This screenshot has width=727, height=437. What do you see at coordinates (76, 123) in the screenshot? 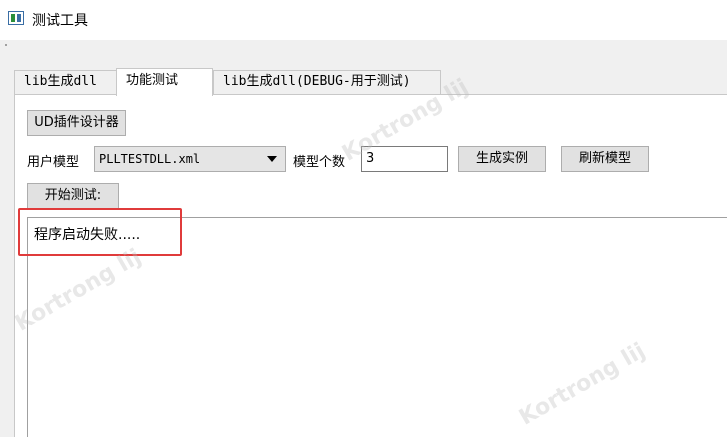
I see `ud-plugin-designer-button: UD插件设计器` at bounding box center [76, 123].